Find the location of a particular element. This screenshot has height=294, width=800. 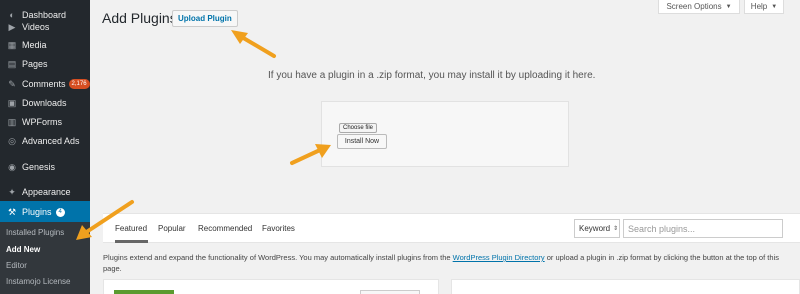

sidebar-item-genesis: ◉ Genesis is located at coordinates (45, 167).